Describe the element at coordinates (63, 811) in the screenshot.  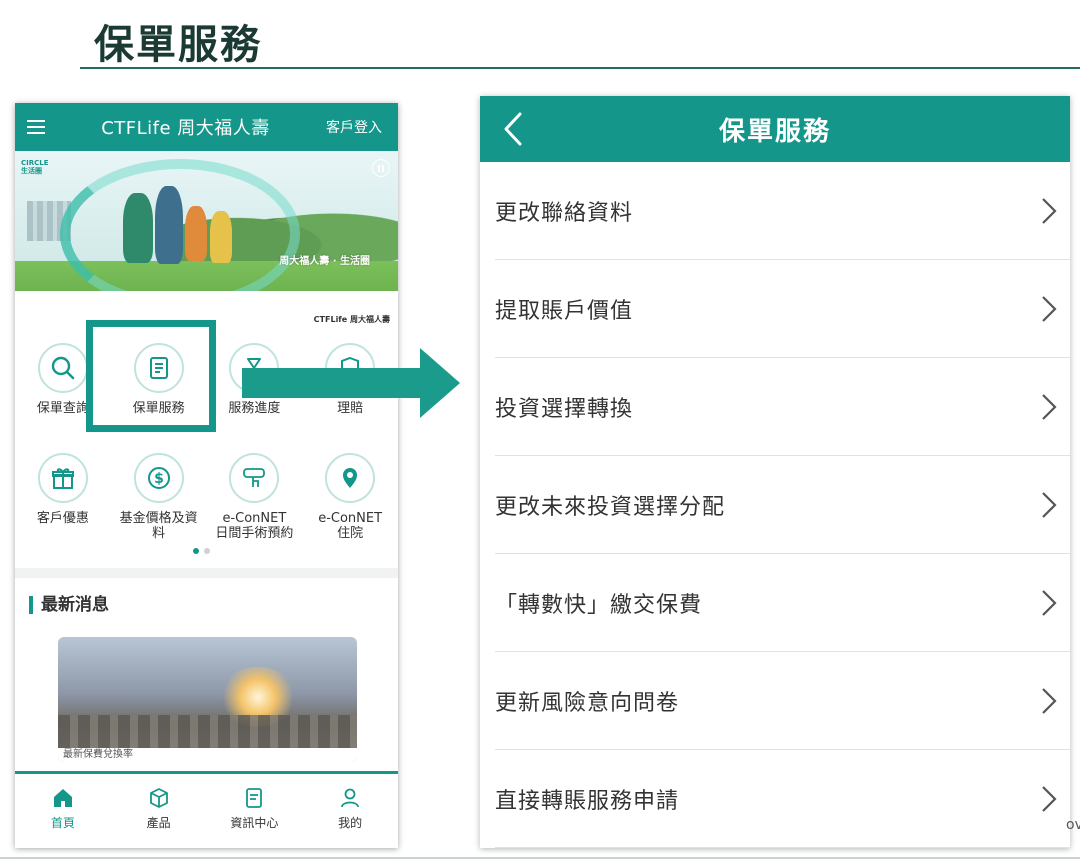
I see `tab-home: 首頁` at that location.